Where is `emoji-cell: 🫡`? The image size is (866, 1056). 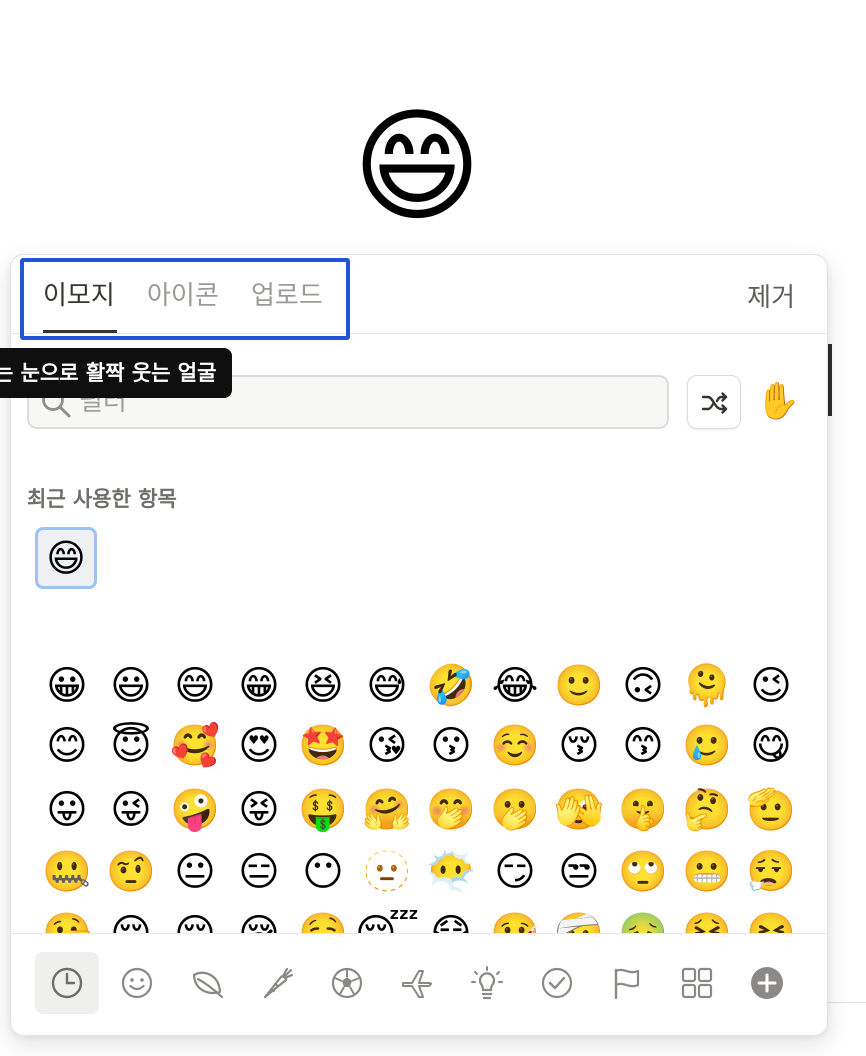
emoji-cell: 🫡 is located at coordinates (767, 810).